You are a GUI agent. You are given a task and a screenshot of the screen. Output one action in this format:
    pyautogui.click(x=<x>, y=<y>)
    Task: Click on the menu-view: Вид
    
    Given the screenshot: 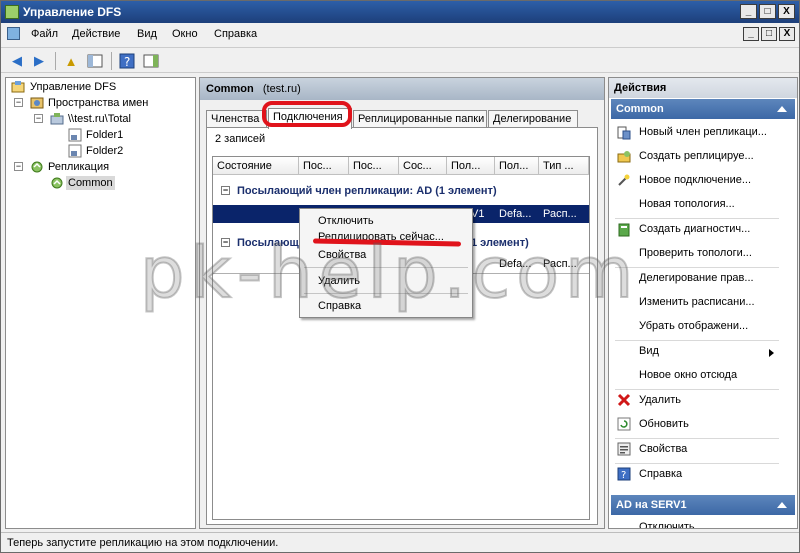 What is the action you would take?
    pyautogui.click(x=147, y=34)
    